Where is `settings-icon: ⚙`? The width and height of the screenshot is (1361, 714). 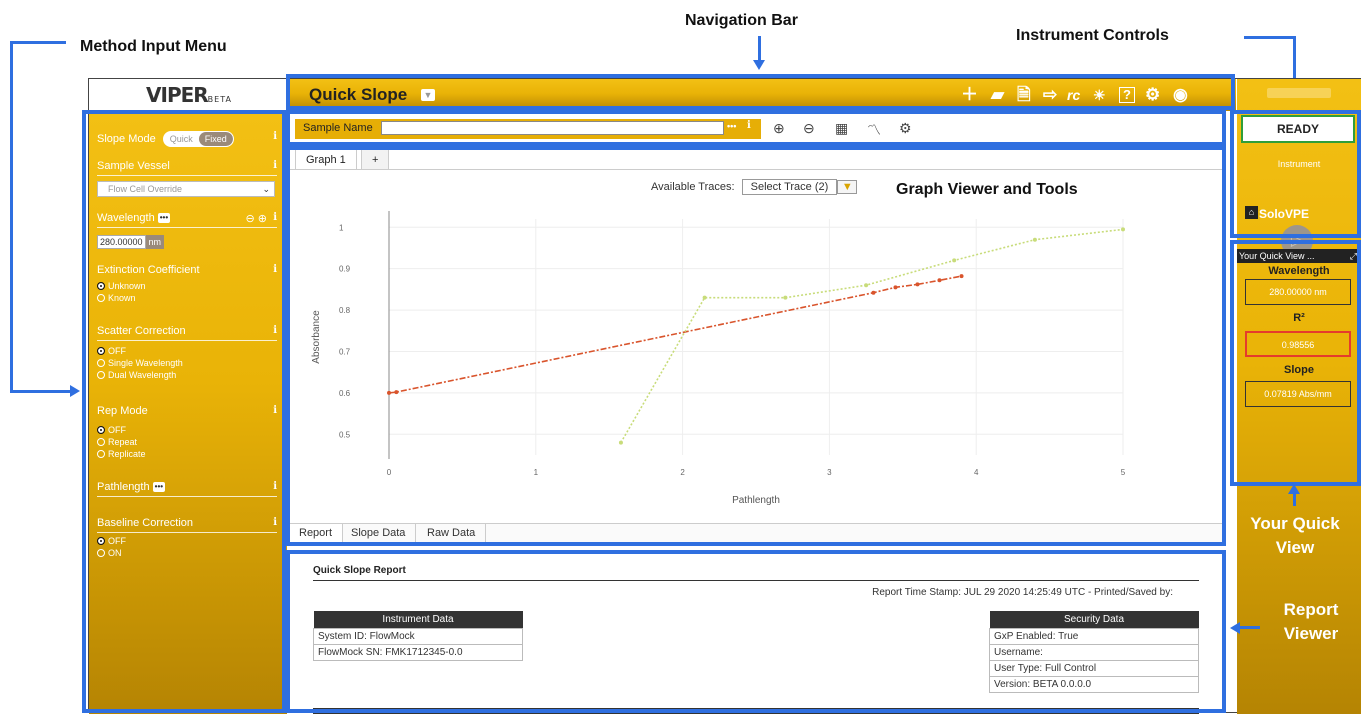 settings-icon: ⚙ is located at coordinates (905, 128).